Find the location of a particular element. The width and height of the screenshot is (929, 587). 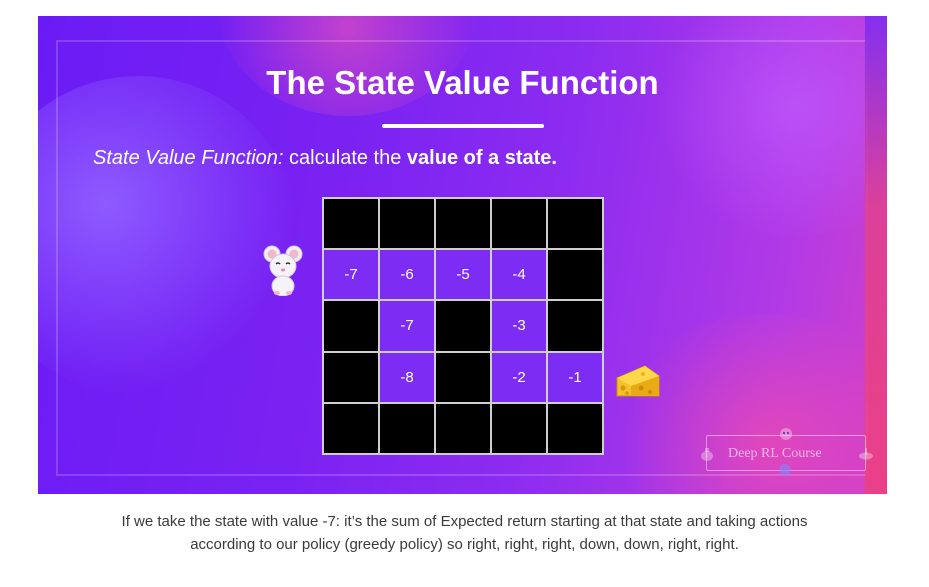

subtitle-term: State Value Function: is located at coordinates (188, 158).